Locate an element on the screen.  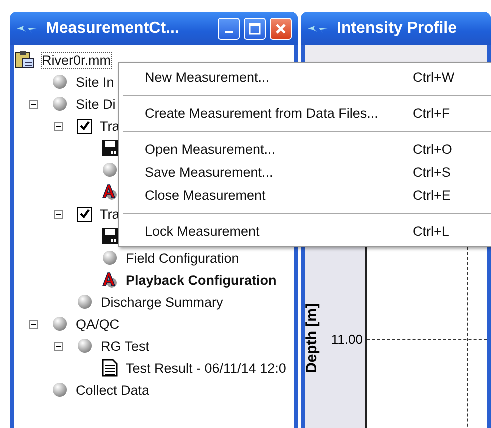
tree-item: Site In is located at coordinates (95, 82).